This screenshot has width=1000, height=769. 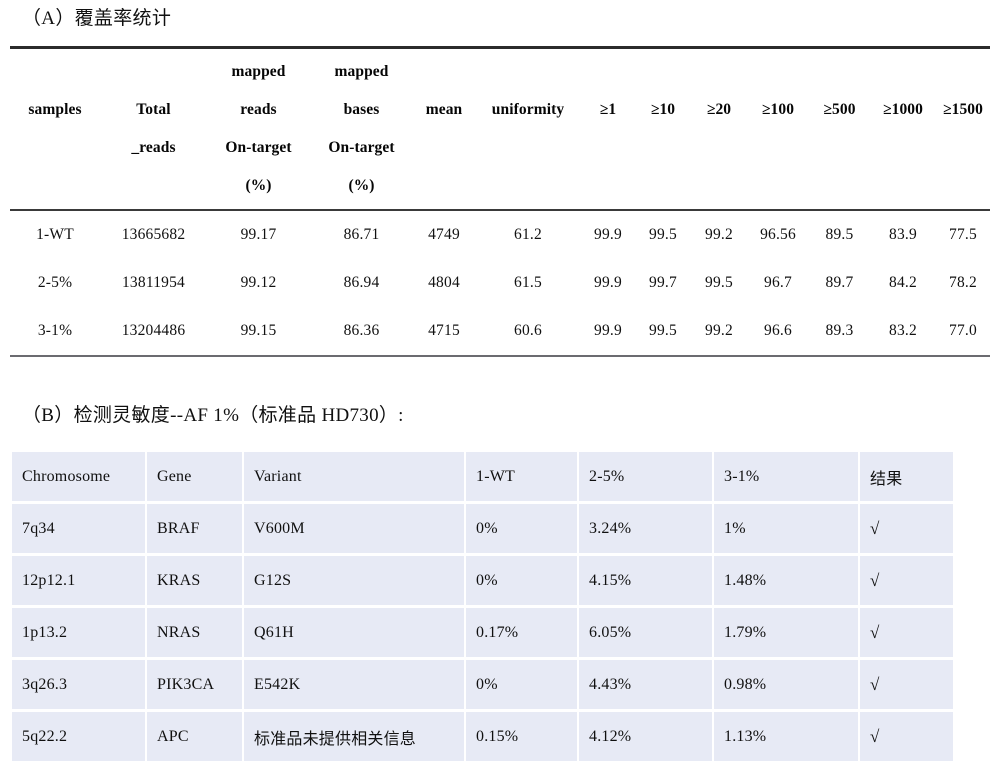 I want to click on cell-ge-20: 99.5, so click(x=719, y=282).